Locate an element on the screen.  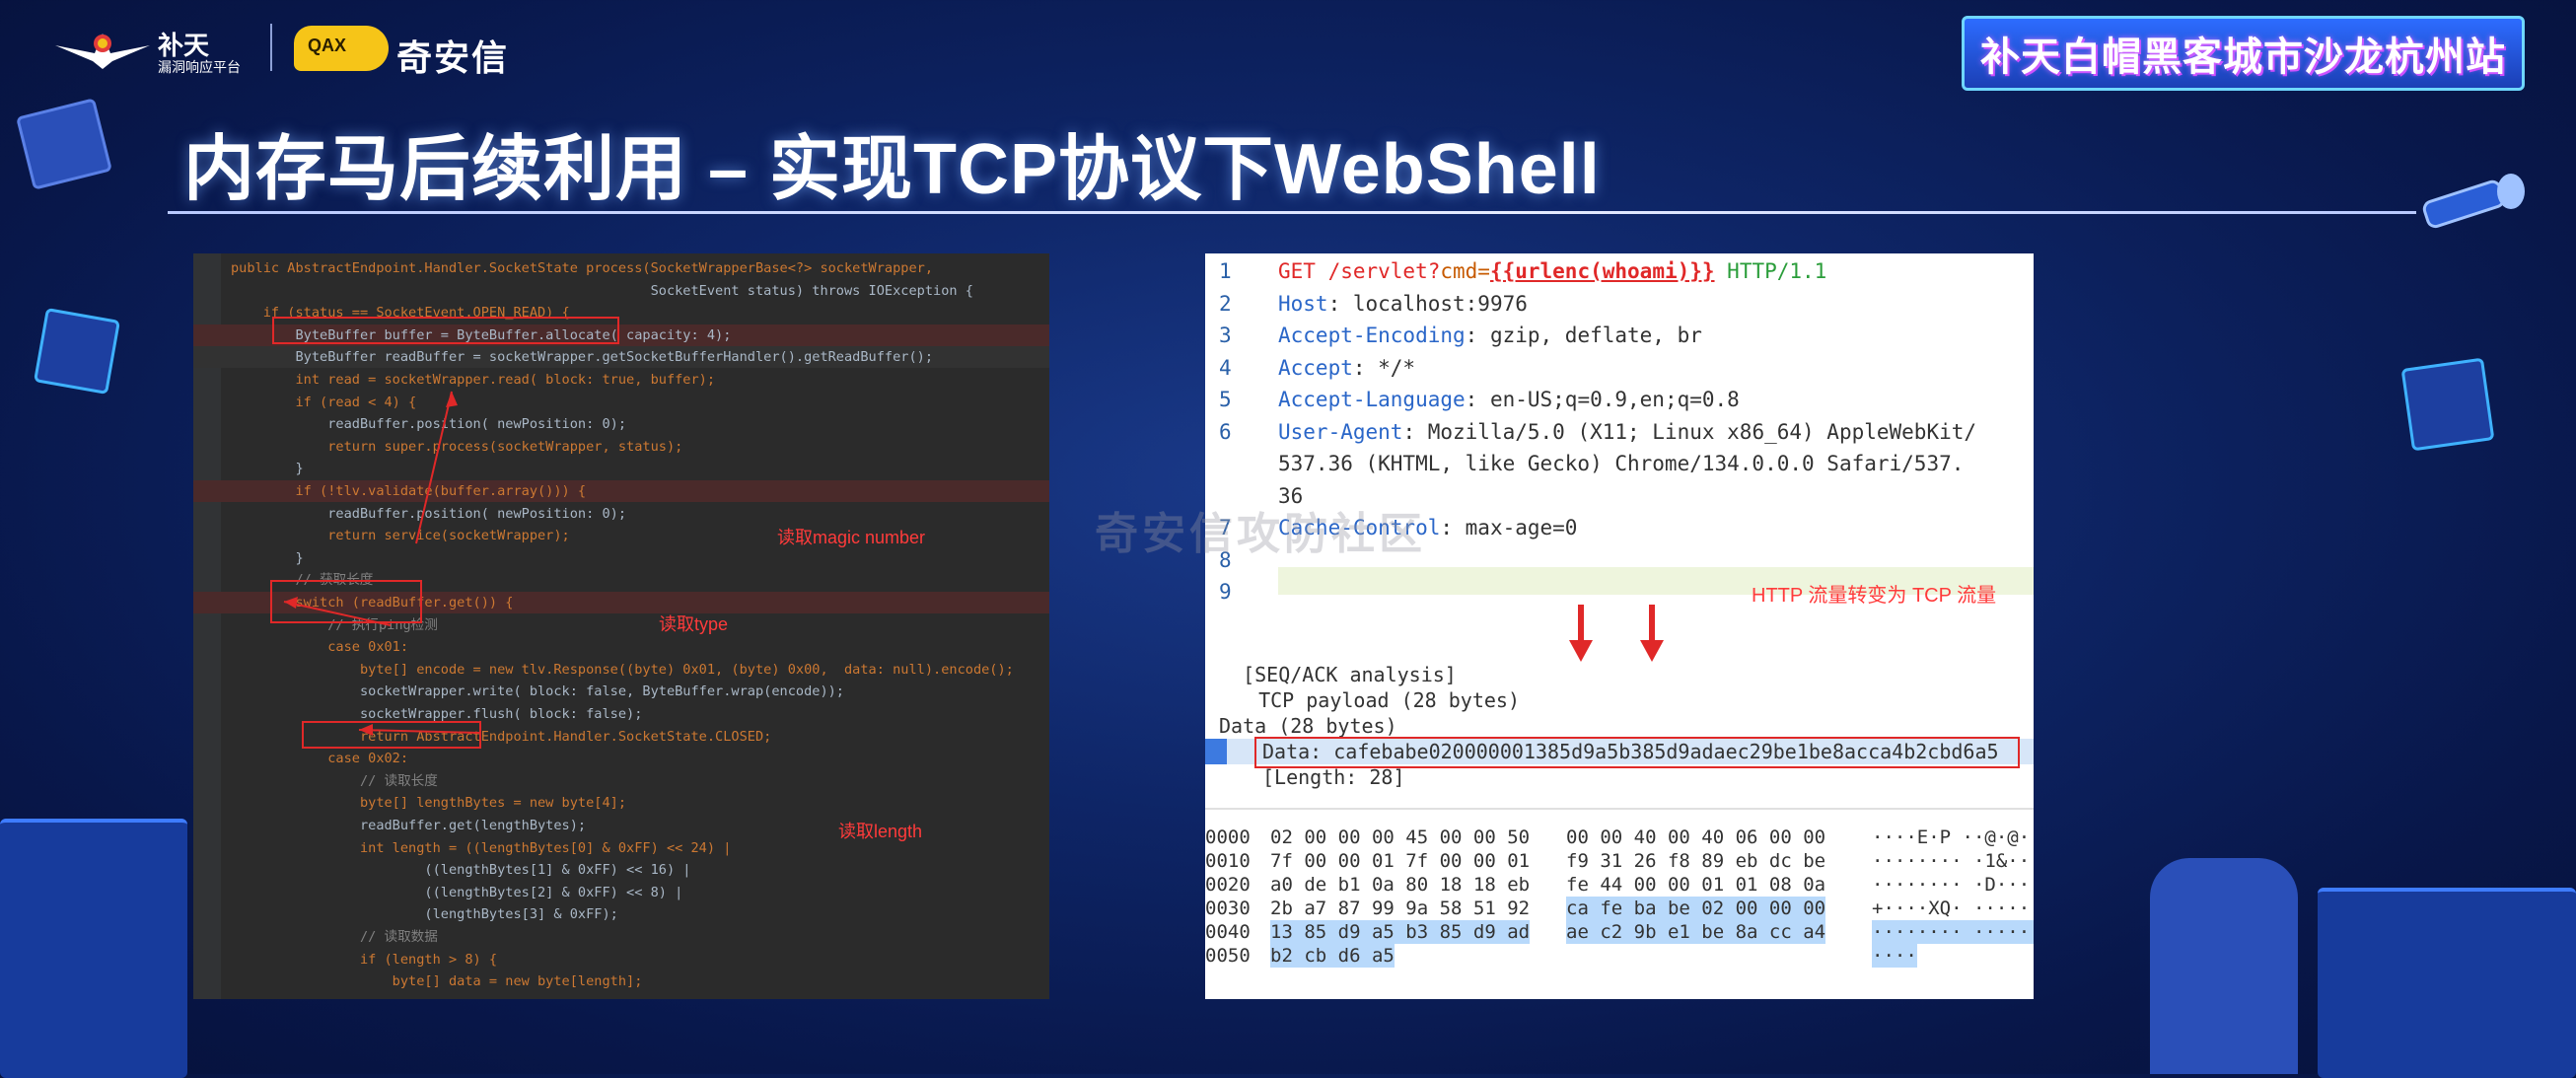
header-name: Host is located at coordinates (1303, 303).